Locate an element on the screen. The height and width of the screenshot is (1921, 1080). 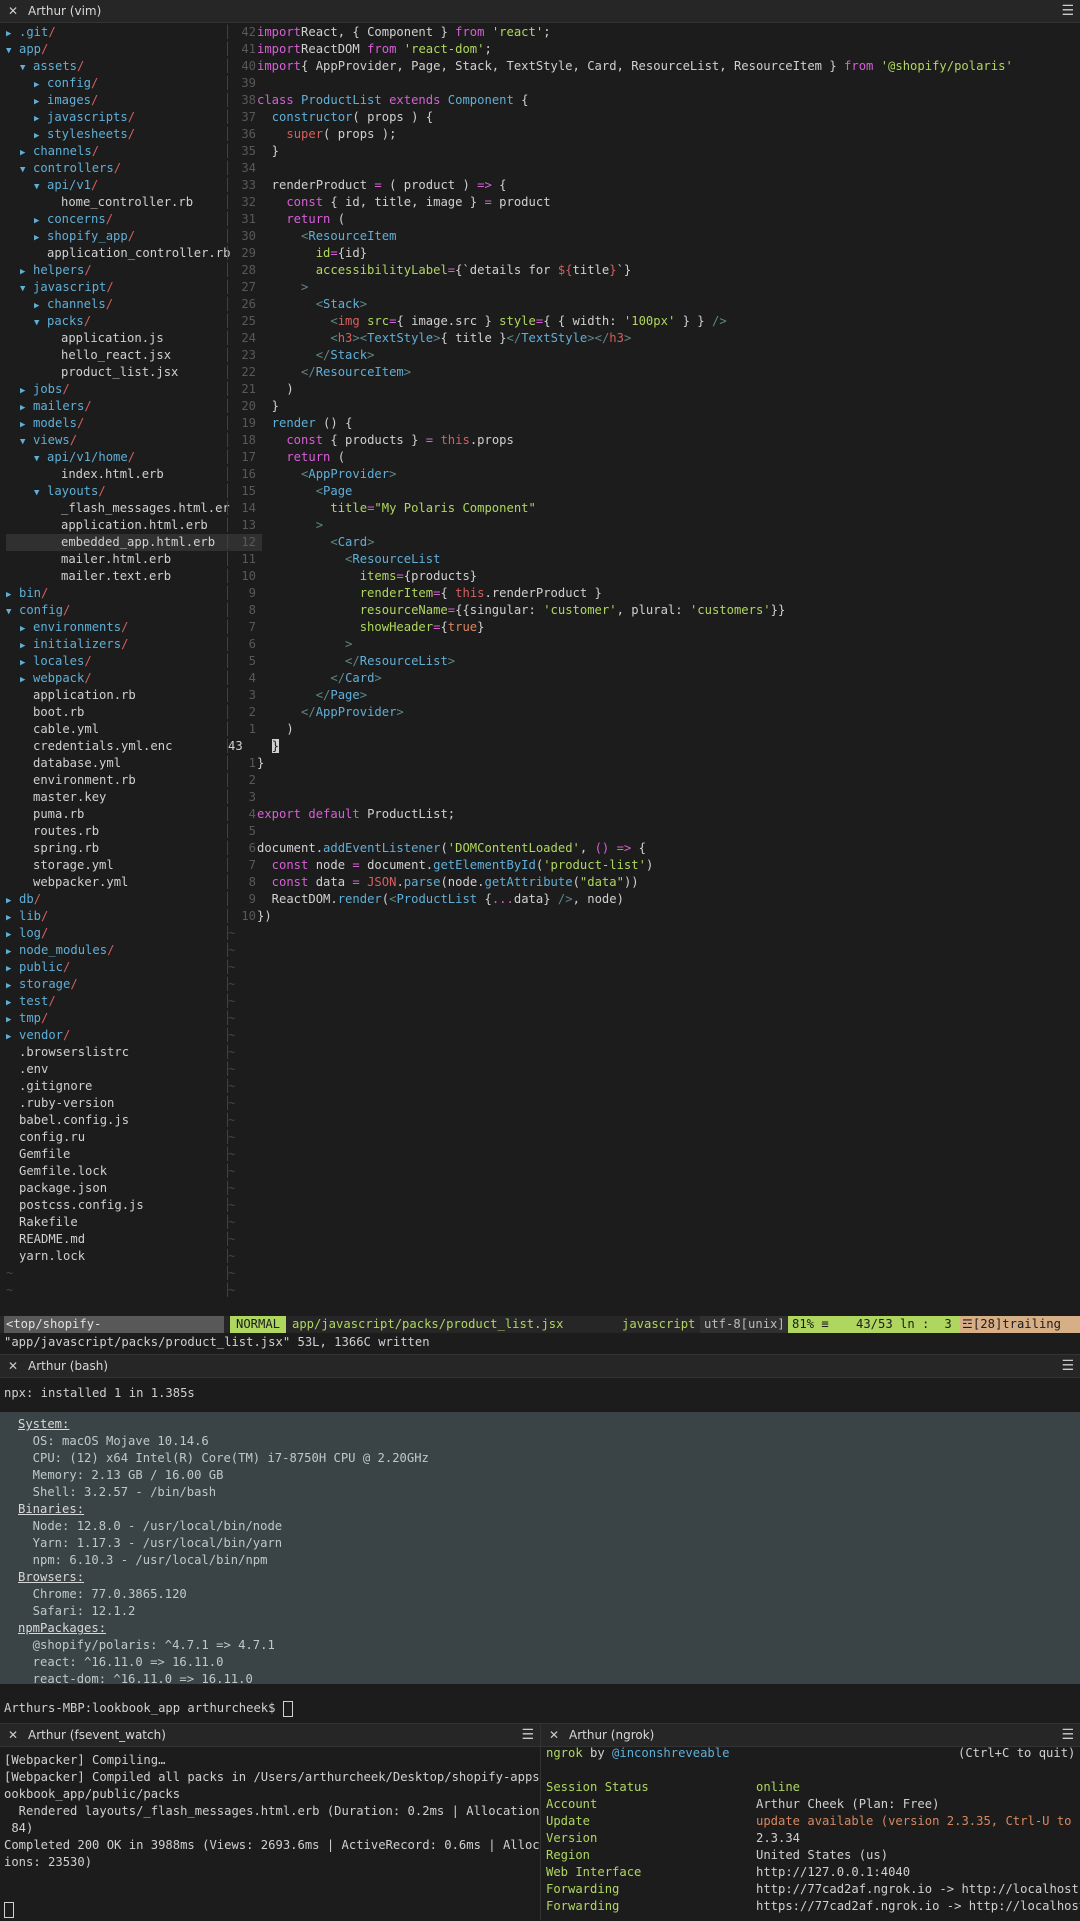
code-line: importReact, { Component } from 'react'; is located at coordinates (404, 32).